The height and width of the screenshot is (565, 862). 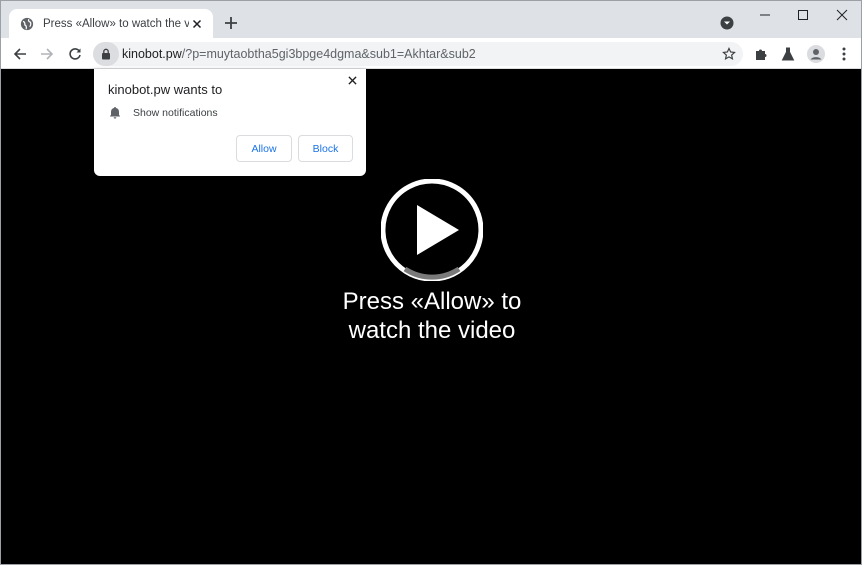 What do you see at coordinates (432, 316) in the screenshot?
I see `press-allow-message: Press «Allow» to watch the video` at bounding box center [432, 316].